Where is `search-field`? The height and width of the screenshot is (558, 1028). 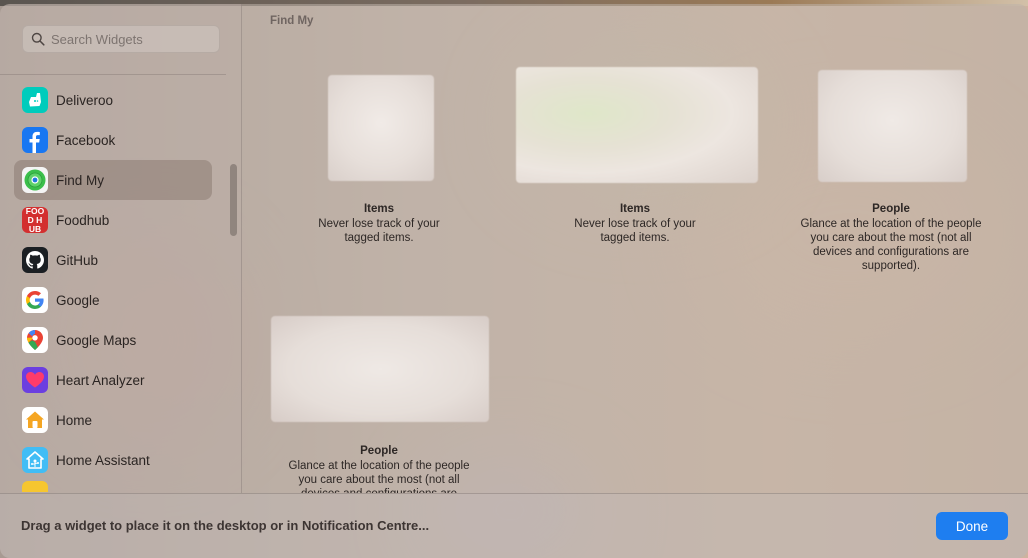 search-field is located at coordinates (121, 39).